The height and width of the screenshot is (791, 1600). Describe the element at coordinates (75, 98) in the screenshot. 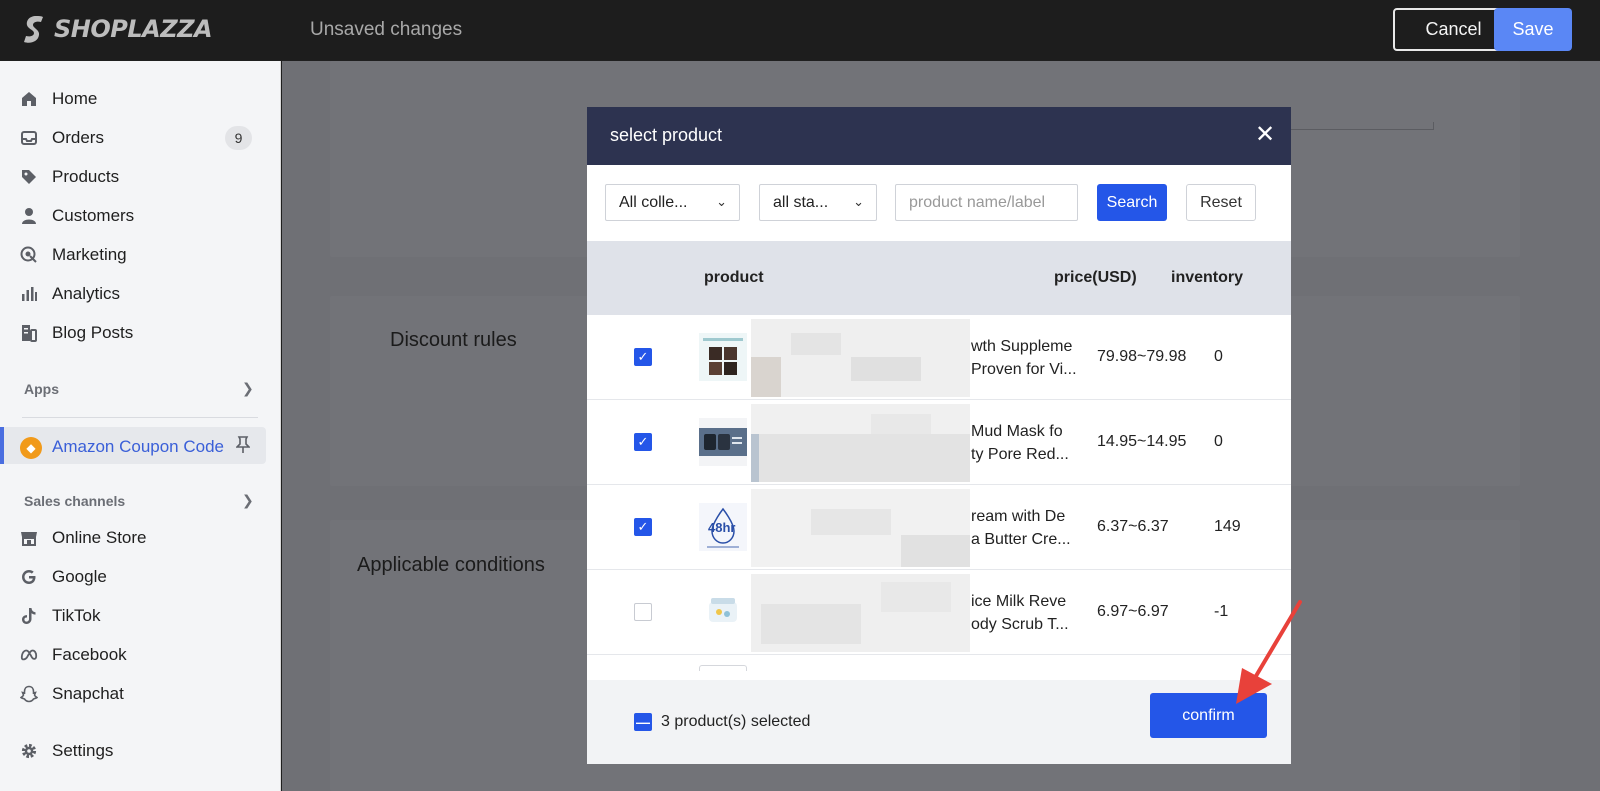

I see `sidebar-item-label: Home` at that location.